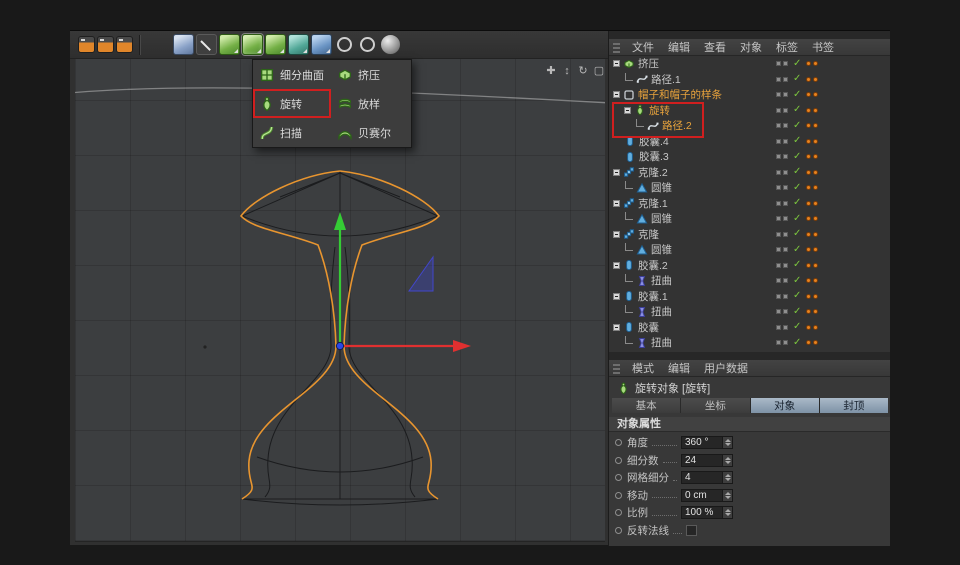 This screenshot has width=960, height=565. Describe the element at coordinates (367, 44) in the screenshot. I see `light-button` at that location.